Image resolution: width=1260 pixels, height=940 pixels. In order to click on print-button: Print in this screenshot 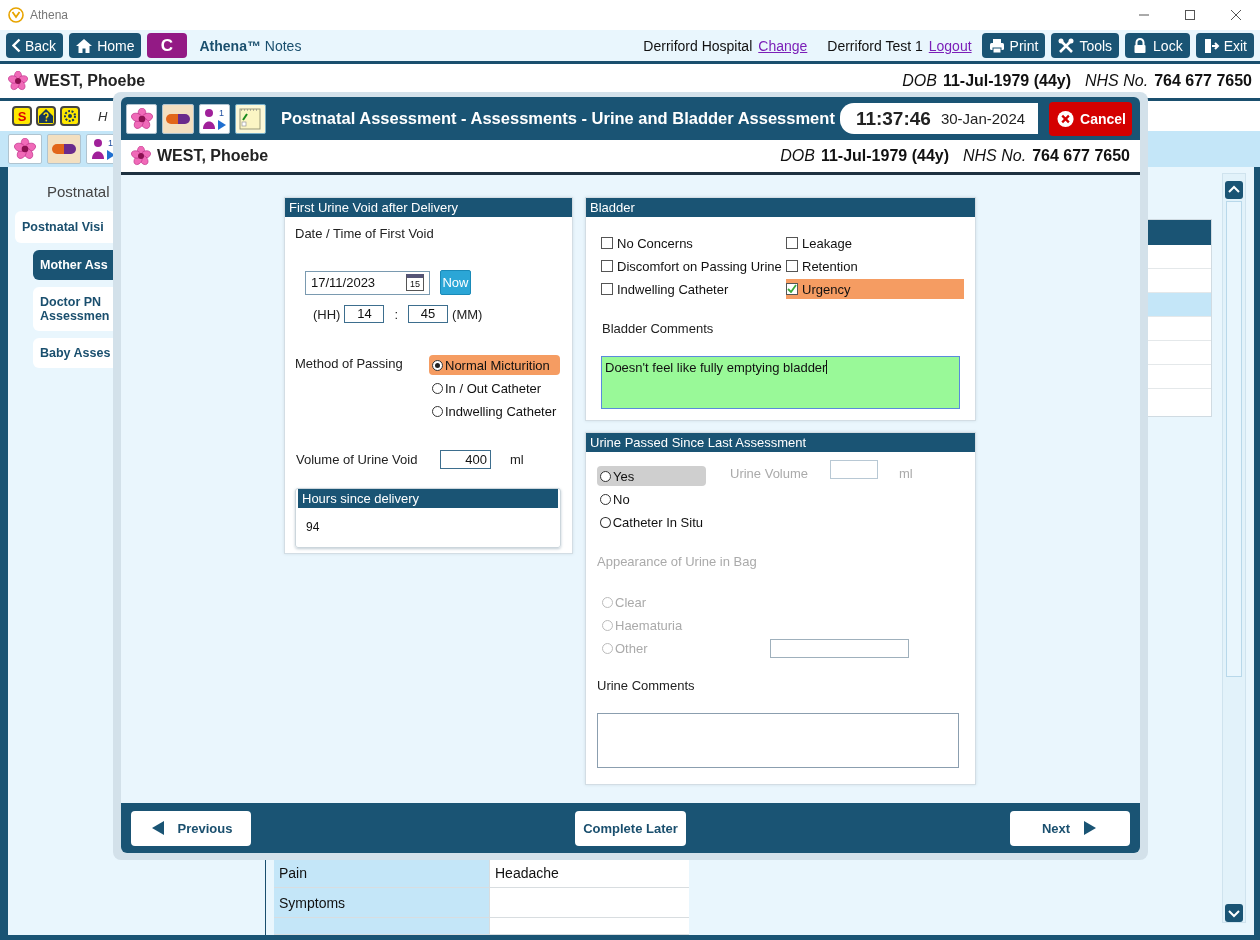, I will do `click(1013, 45)`.